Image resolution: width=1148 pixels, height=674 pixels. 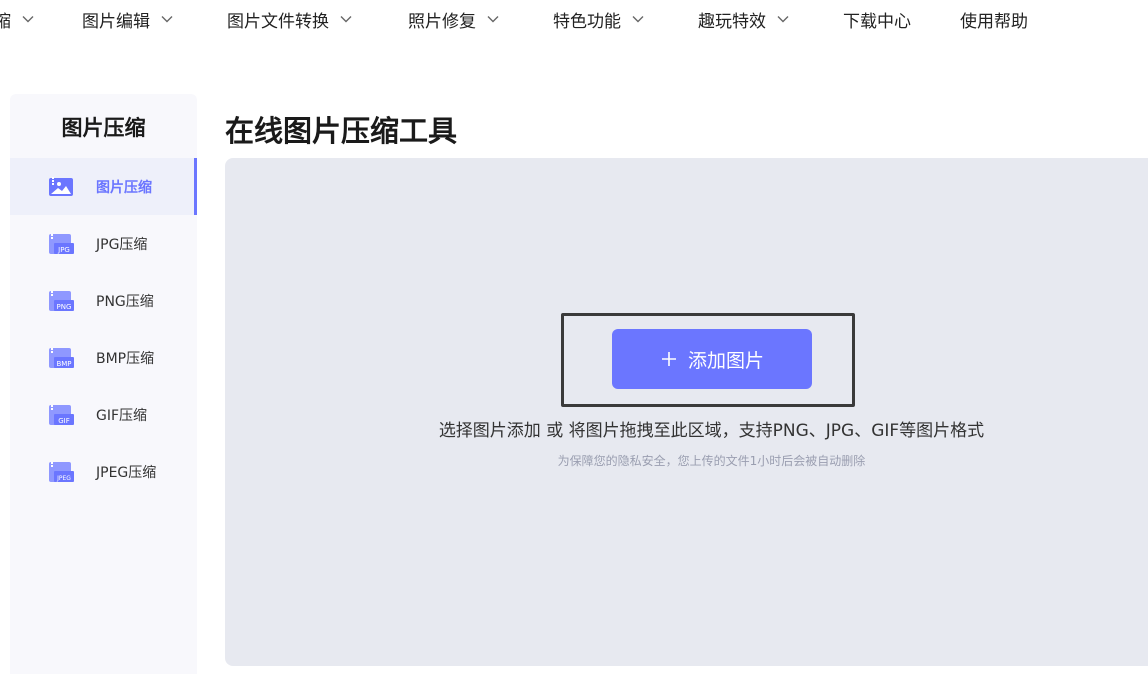 I want to click on sidebar-item-png: PNG PNG压缩, so click(x=103, y=300).